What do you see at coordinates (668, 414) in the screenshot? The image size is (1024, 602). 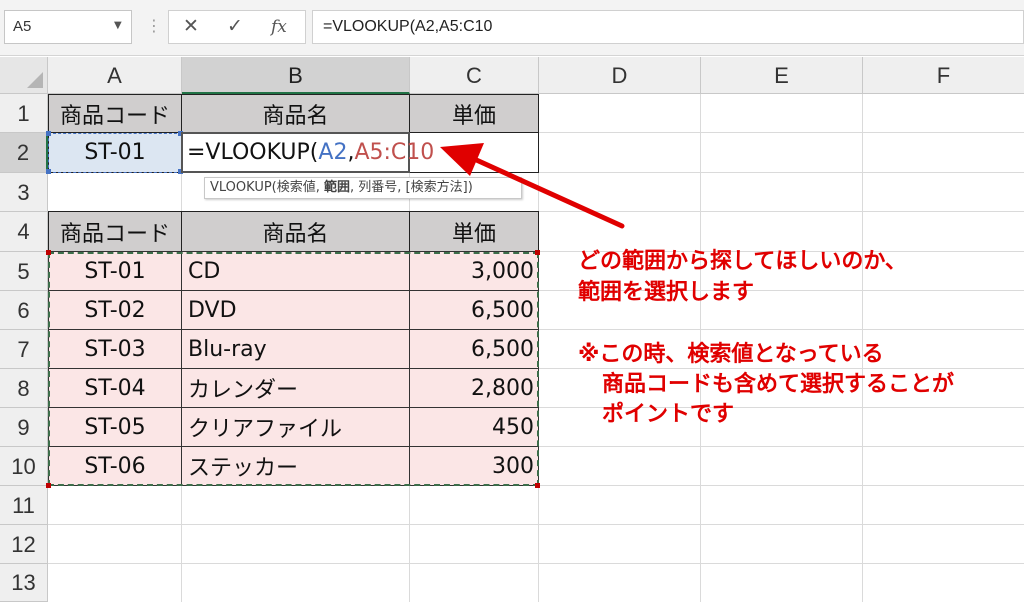 I see `annotation-note-3: ポイントです` at bounding box center [668, 414].